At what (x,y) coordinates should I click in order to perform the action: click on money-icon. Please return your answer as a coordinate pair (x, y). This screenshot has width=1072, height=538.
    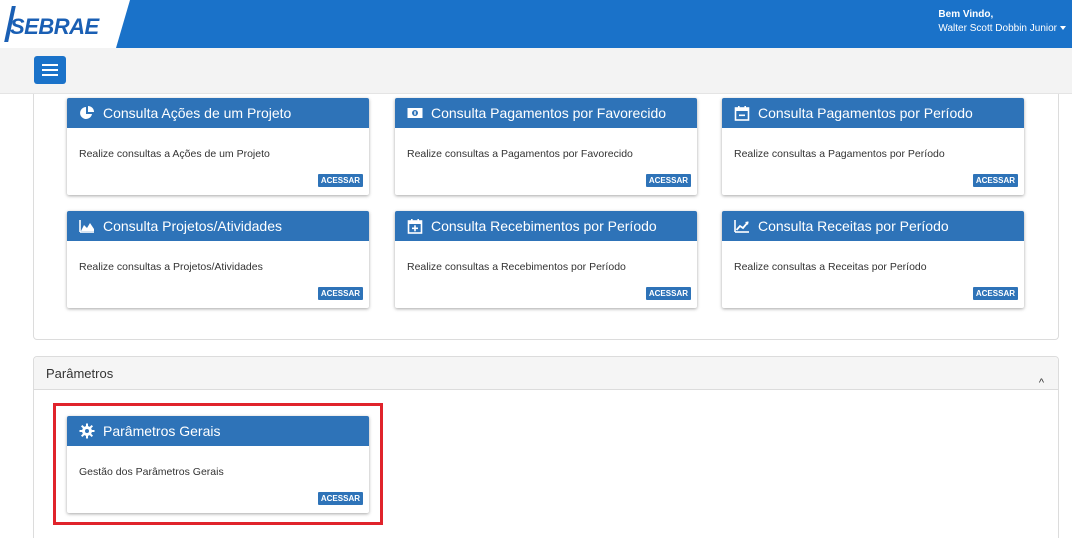
    Looking at the image, I should click on (415, 113).